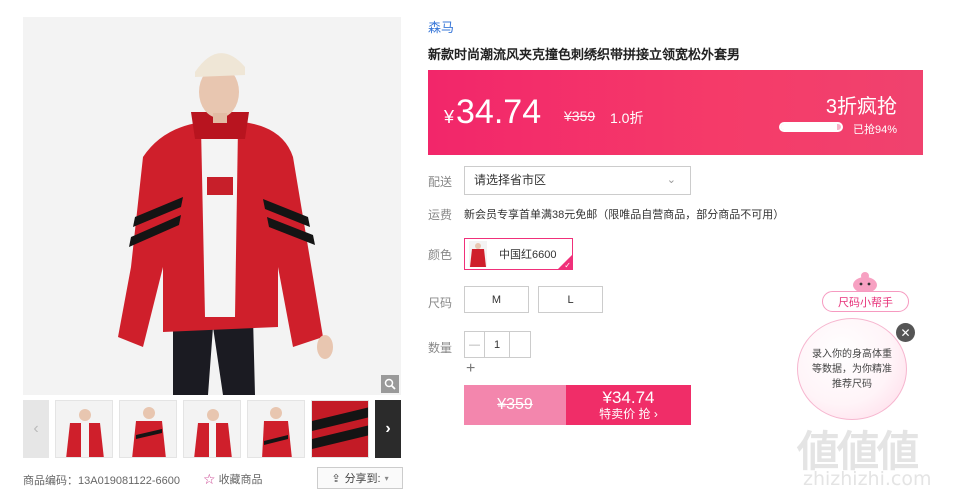  Describe the element at coordinates (336, 478) in the screenshot. I see `share-icon: ⇪` at that location.